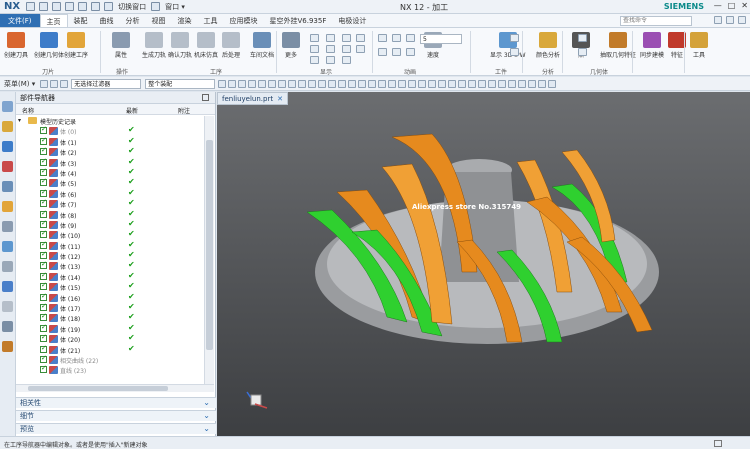  Describe the element at coordinates (730, 20) in the screenshot. I see `ribbon-options-icon` at that location.